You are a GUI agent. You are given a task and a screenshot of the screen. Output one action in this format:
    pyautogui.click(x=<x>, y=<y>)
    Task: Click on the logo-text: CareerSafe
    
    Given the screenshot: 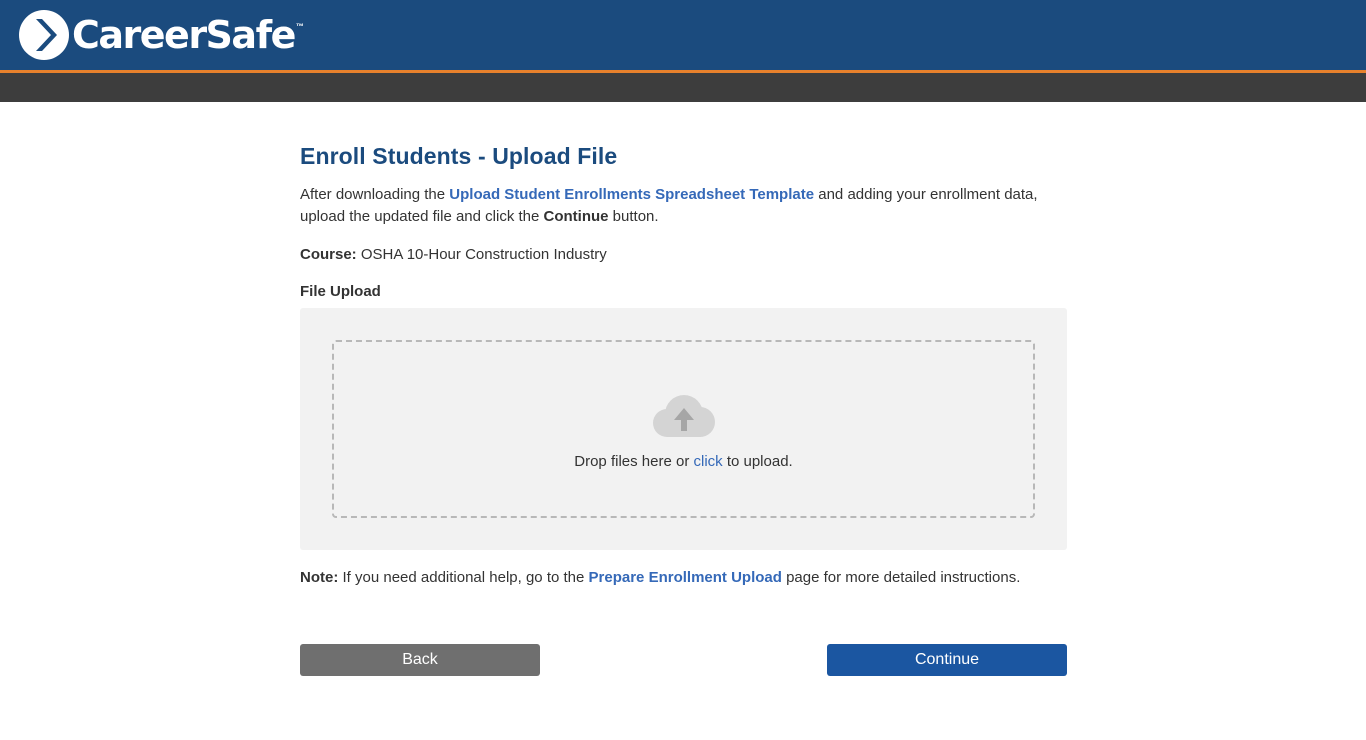 What is the action you would take?
    pyautogui.click(x=184, y=35)
    